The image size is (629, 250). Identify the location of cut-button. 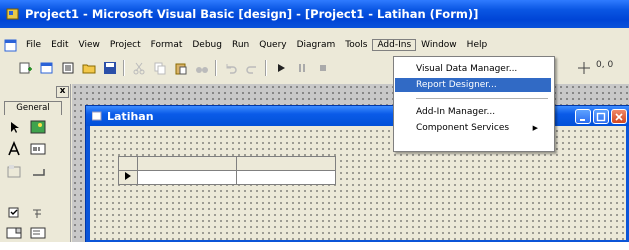
(138, 68).